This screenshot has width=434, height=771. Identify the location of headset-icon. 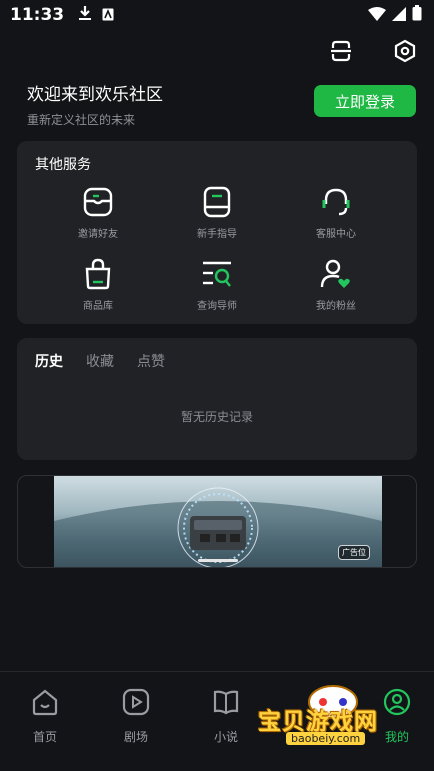
(336, 202).